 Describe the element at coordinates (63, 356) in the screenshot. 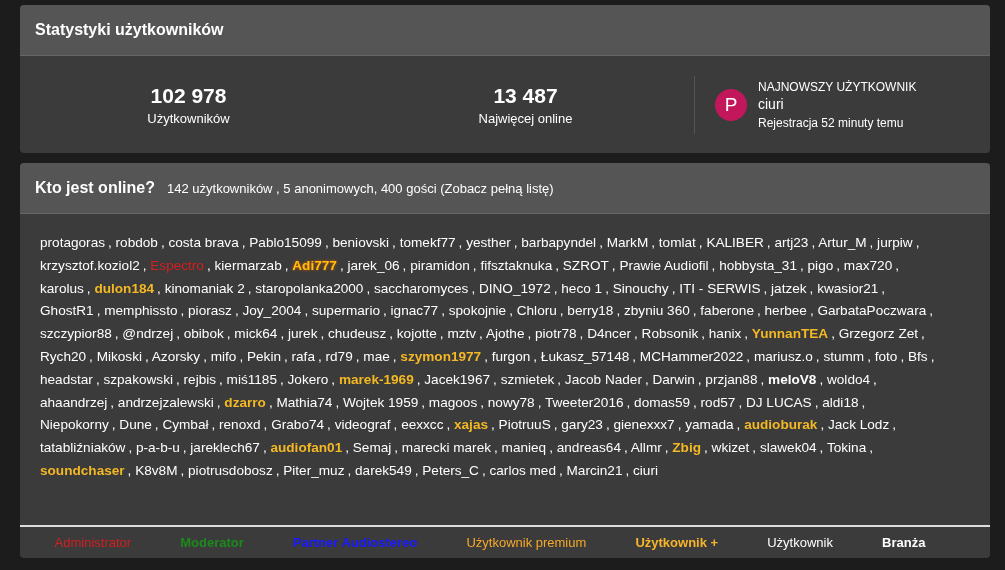

I see `username-link: Rych20` at that location.